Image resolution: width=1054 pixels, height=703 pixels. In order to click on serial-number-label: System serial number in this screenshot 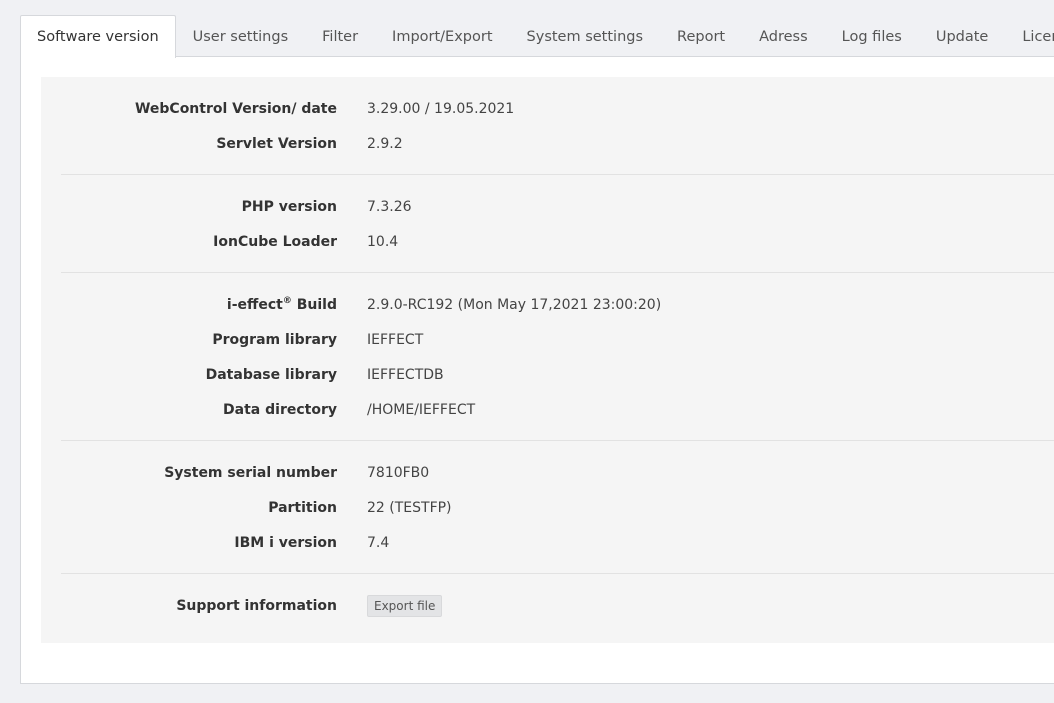, I will do `click(250, 472)`.